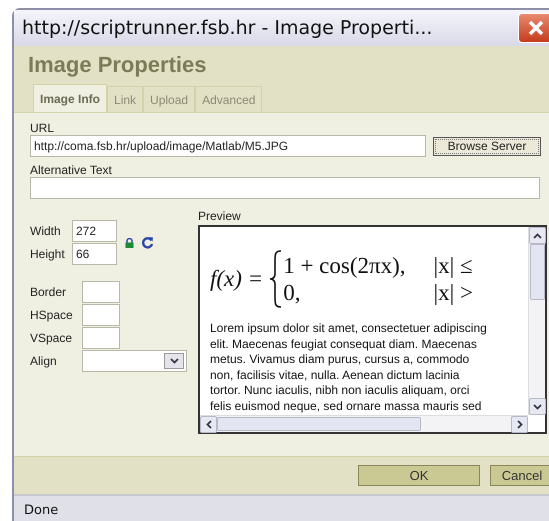 The image size is (549, 521). What do you see at coordinates (117, 65) in the screenshot?
I see `dialog-title: Image Properties` at bounding box center [117, 65].